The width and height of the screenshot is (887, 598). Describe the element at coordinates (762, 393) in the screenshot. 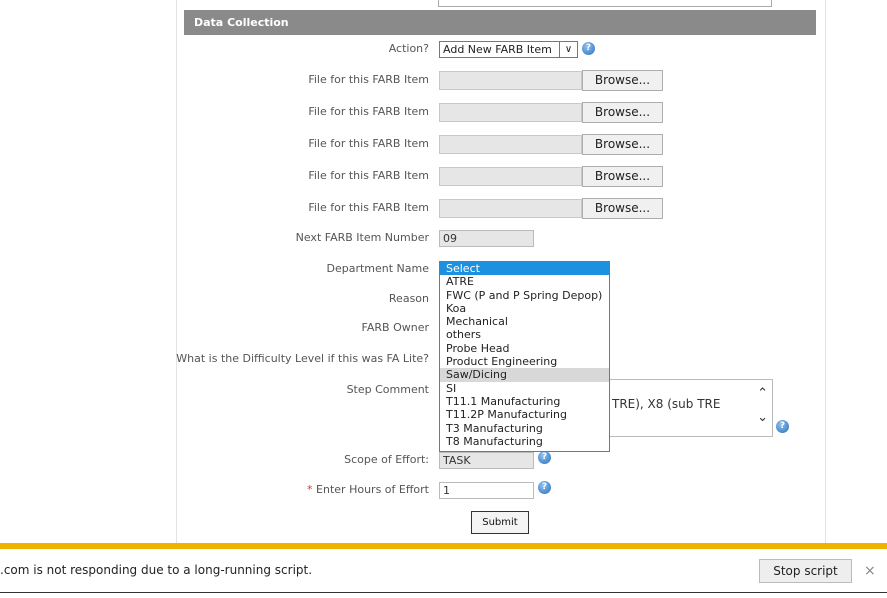

I see `scroll-up-icon: ⌃` at that location.